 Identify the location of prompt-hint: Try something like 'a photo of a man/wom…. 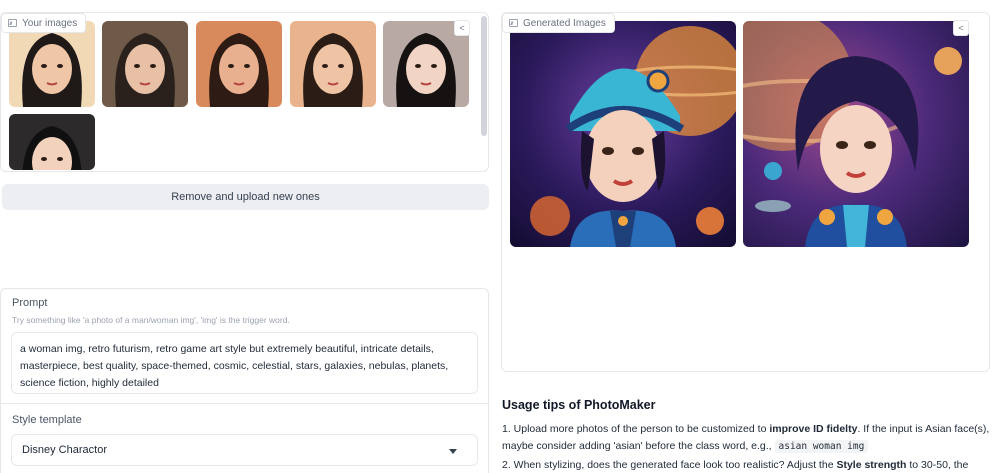
(151, 320).